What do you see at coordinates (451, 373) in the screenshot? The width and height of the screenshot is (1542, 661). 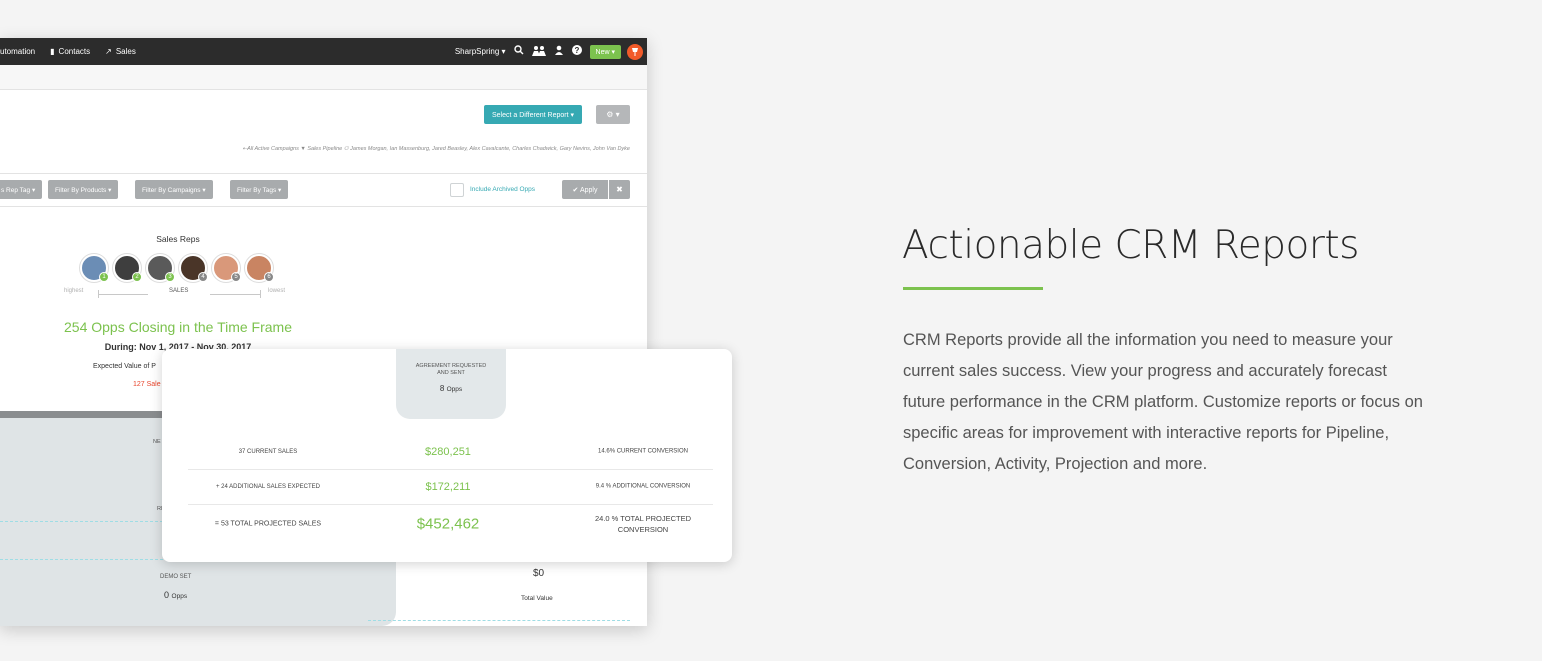 I see `agreement-label-line-2: AND SENT` at bounding box center [451, 373].